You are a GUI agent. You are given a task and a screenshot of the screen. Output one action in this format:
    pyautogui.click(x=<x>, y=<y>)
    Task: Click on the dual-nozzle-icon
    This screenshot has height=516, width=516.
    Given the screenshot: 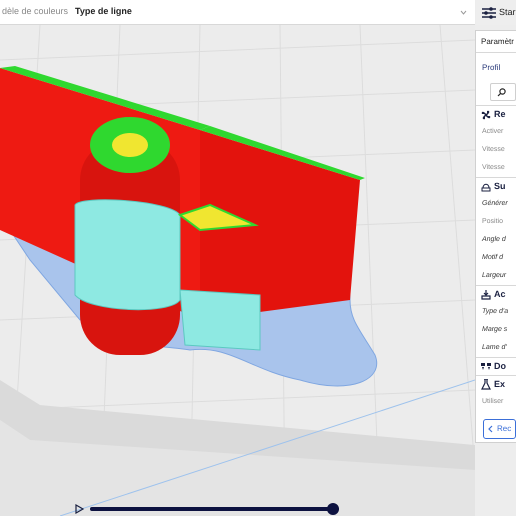 What is the action you would take?
    pyautogui.click(x=486, y=367)
    